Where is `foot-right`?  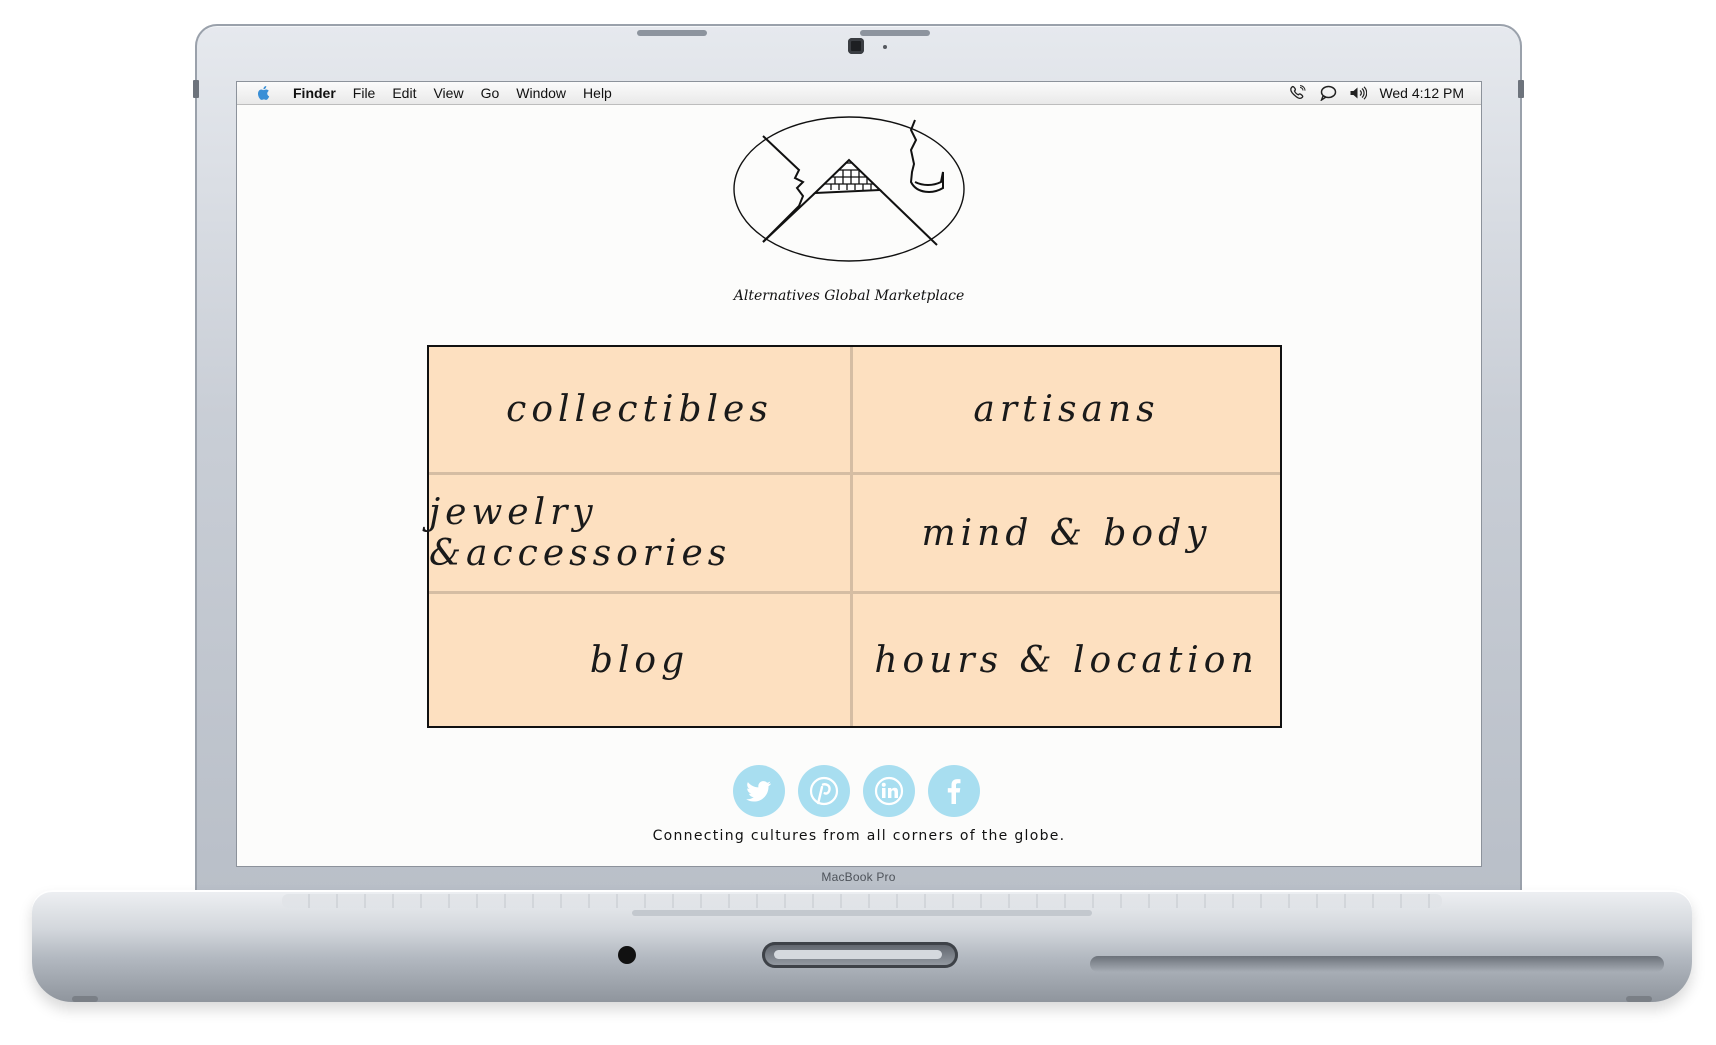
foot-right is located at coordinates (1639, 999).